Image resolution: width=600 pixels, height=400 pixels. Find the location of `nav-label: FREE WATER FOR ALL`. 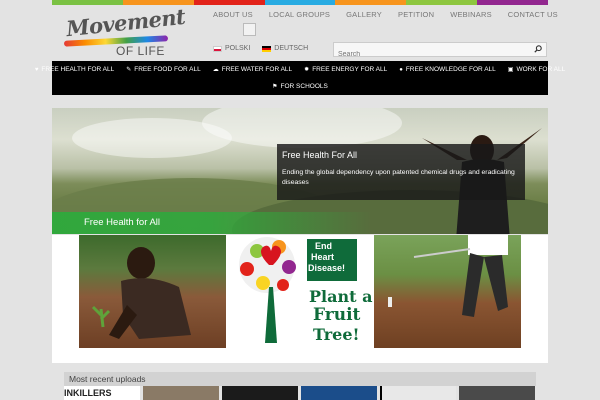

nav-label: FREE WATER FOR ALL is located at coordinates (257, 69).